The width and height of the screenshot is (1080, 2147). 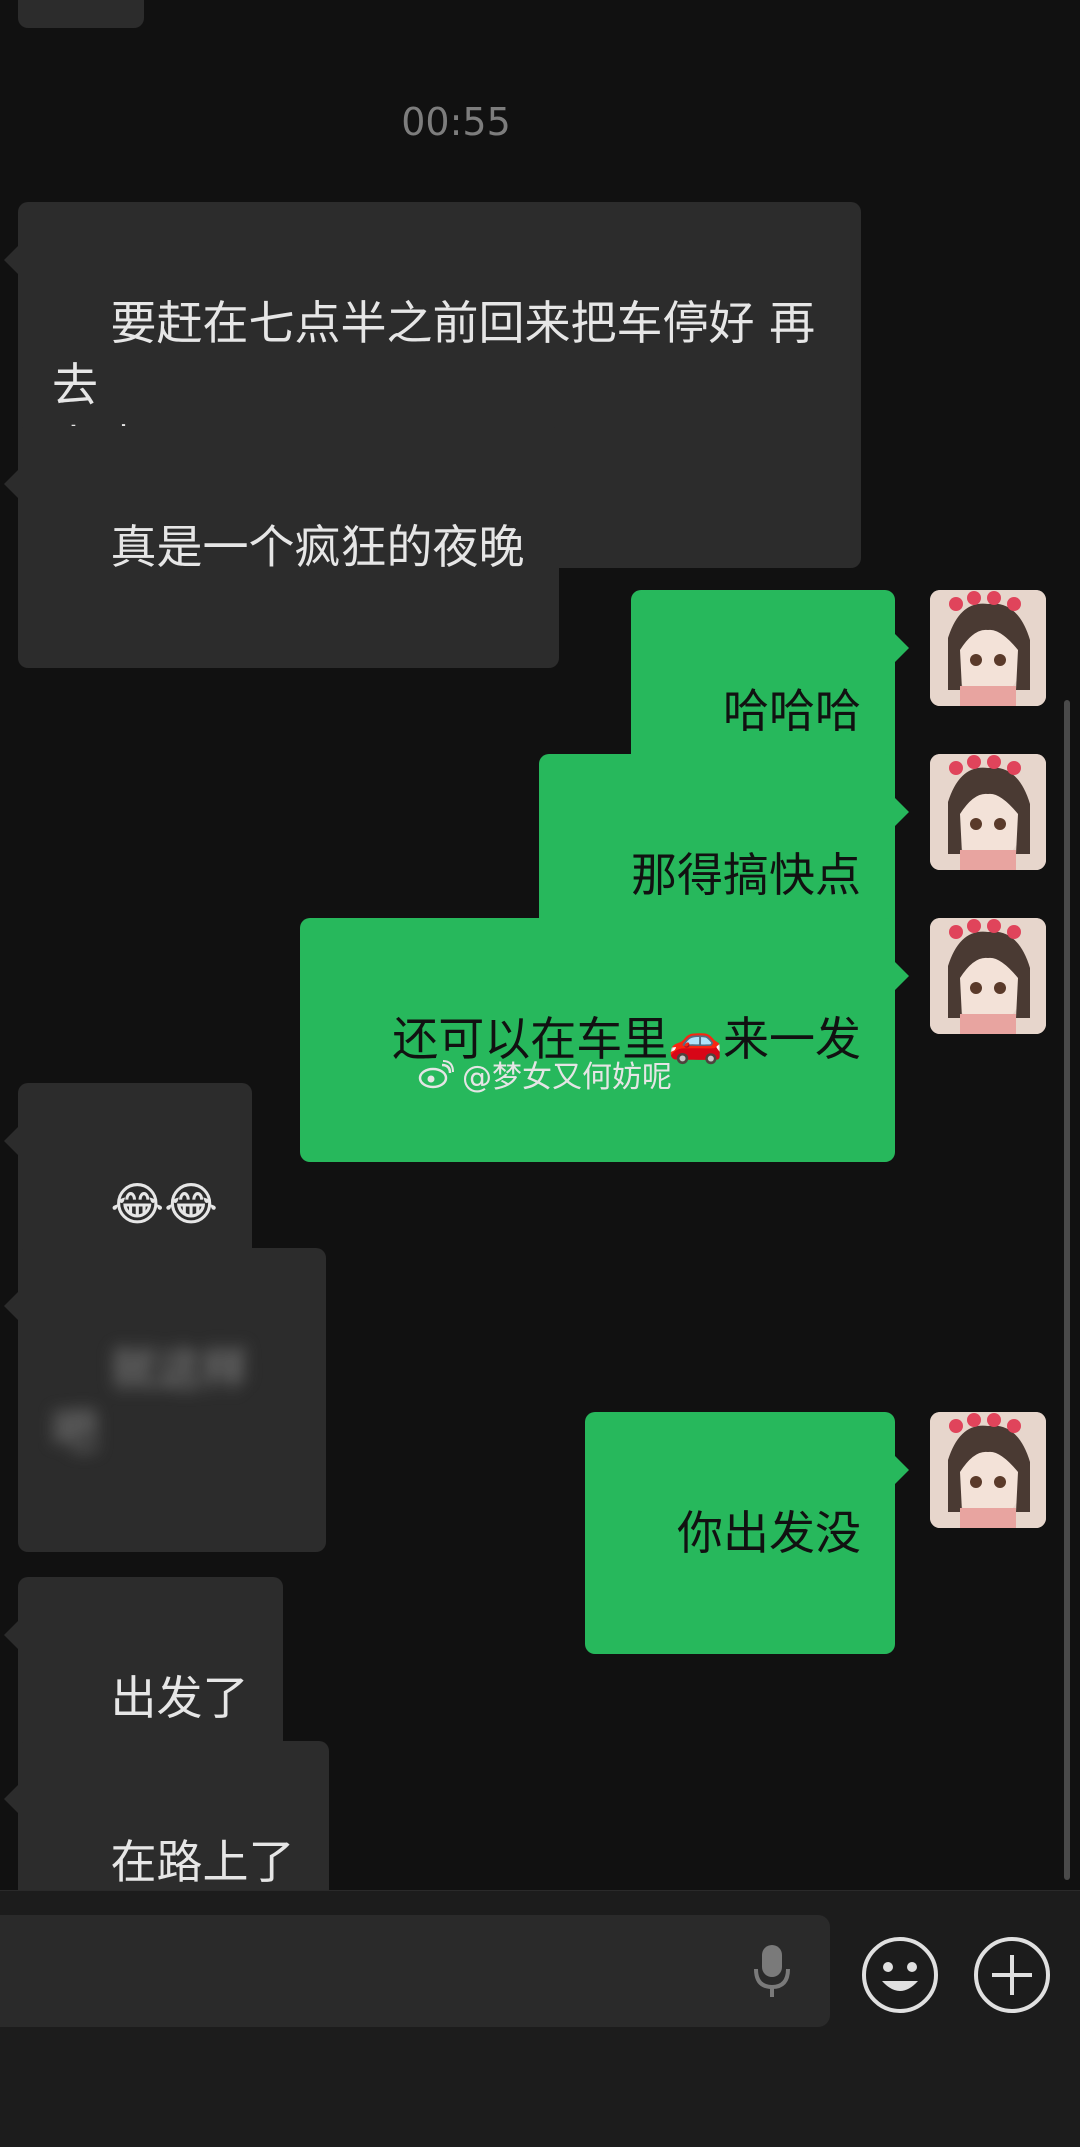 I want to click on weibo-watermark: @梦女又何妨呢, so click(x=545, y=1074).